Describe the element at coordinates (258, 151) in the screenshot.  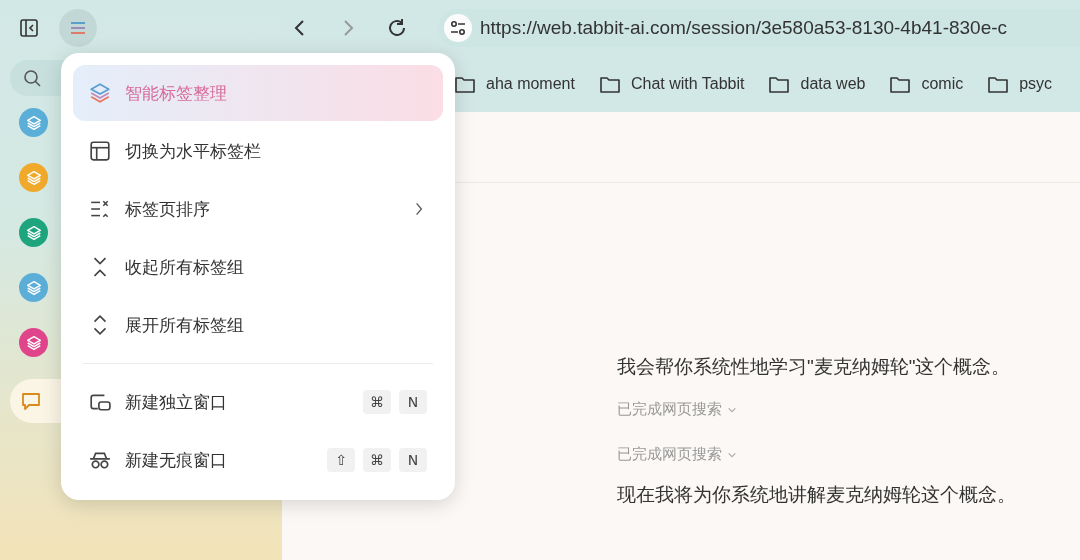
I see `menu-item: 切换为水平标签栏` at that location.